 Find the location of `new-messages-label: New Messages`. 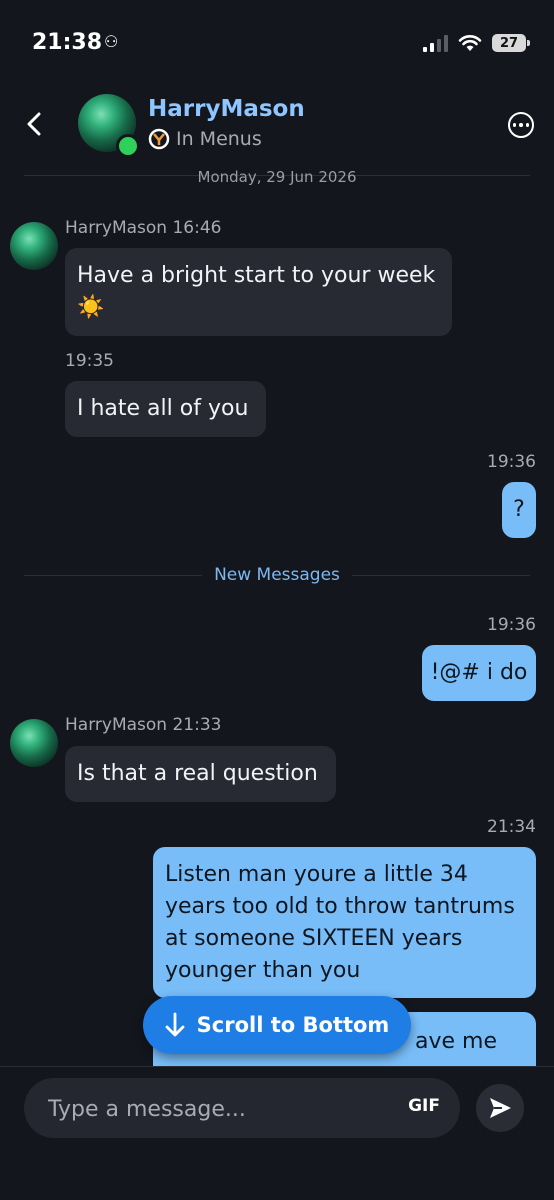

new-messages-label: New Messages is located at coordinates (277, 575).